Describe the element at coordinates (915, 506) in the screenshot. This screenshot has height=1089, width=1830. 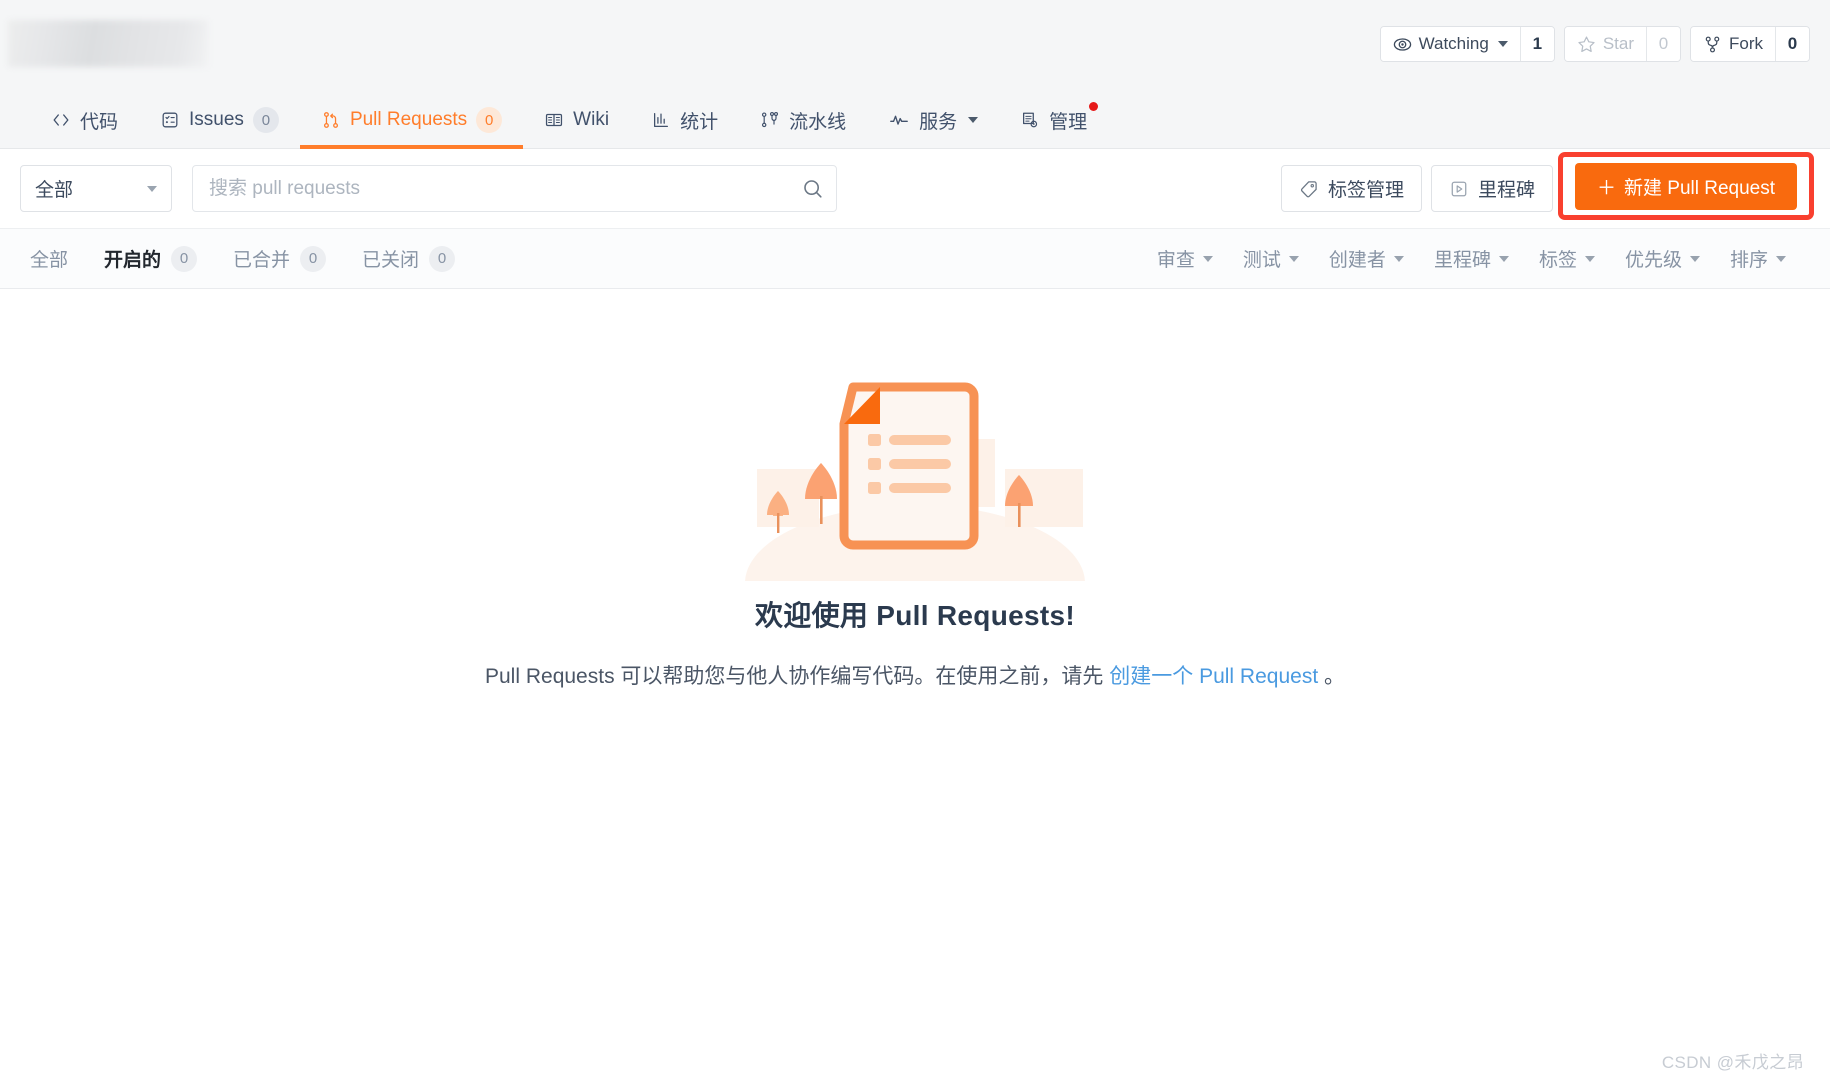
I see `empty-state-illustration` at that location.